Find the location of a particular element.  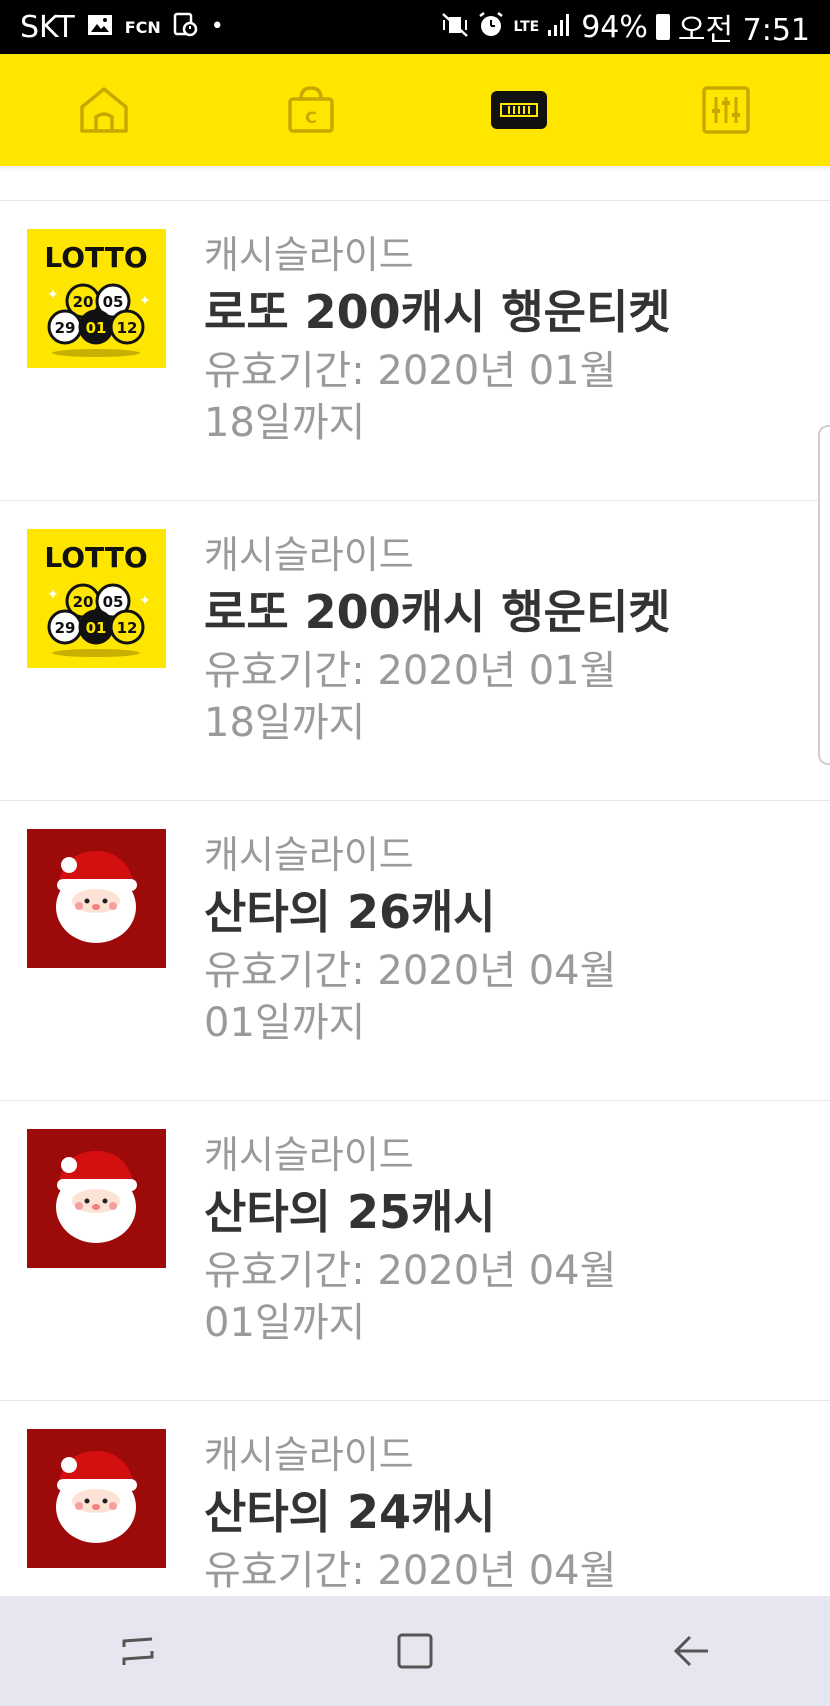

tab-settings is located at coordinates (726, 110).